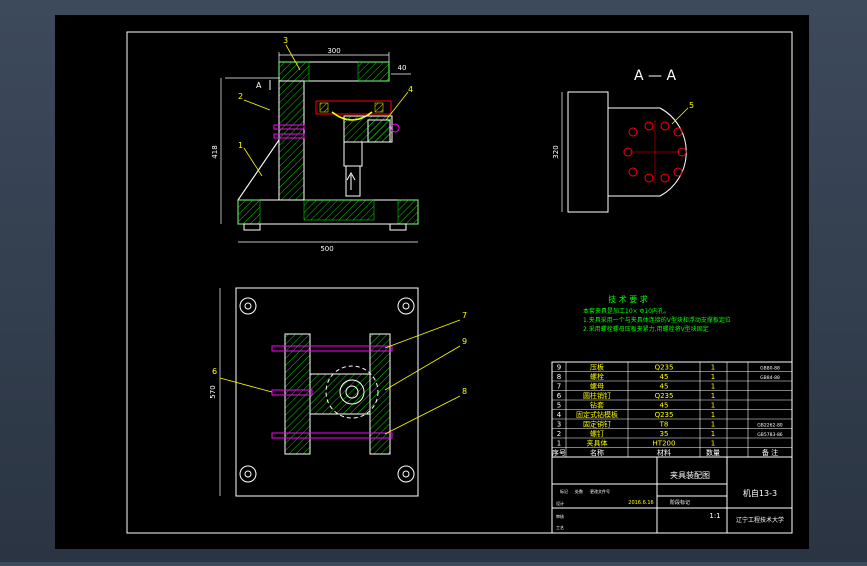 The height and width of the screenshot is (566, 867). Describe the element at coordinates (564, 491) in the screenshot. I see `tb-label-0: 标记` at that location.